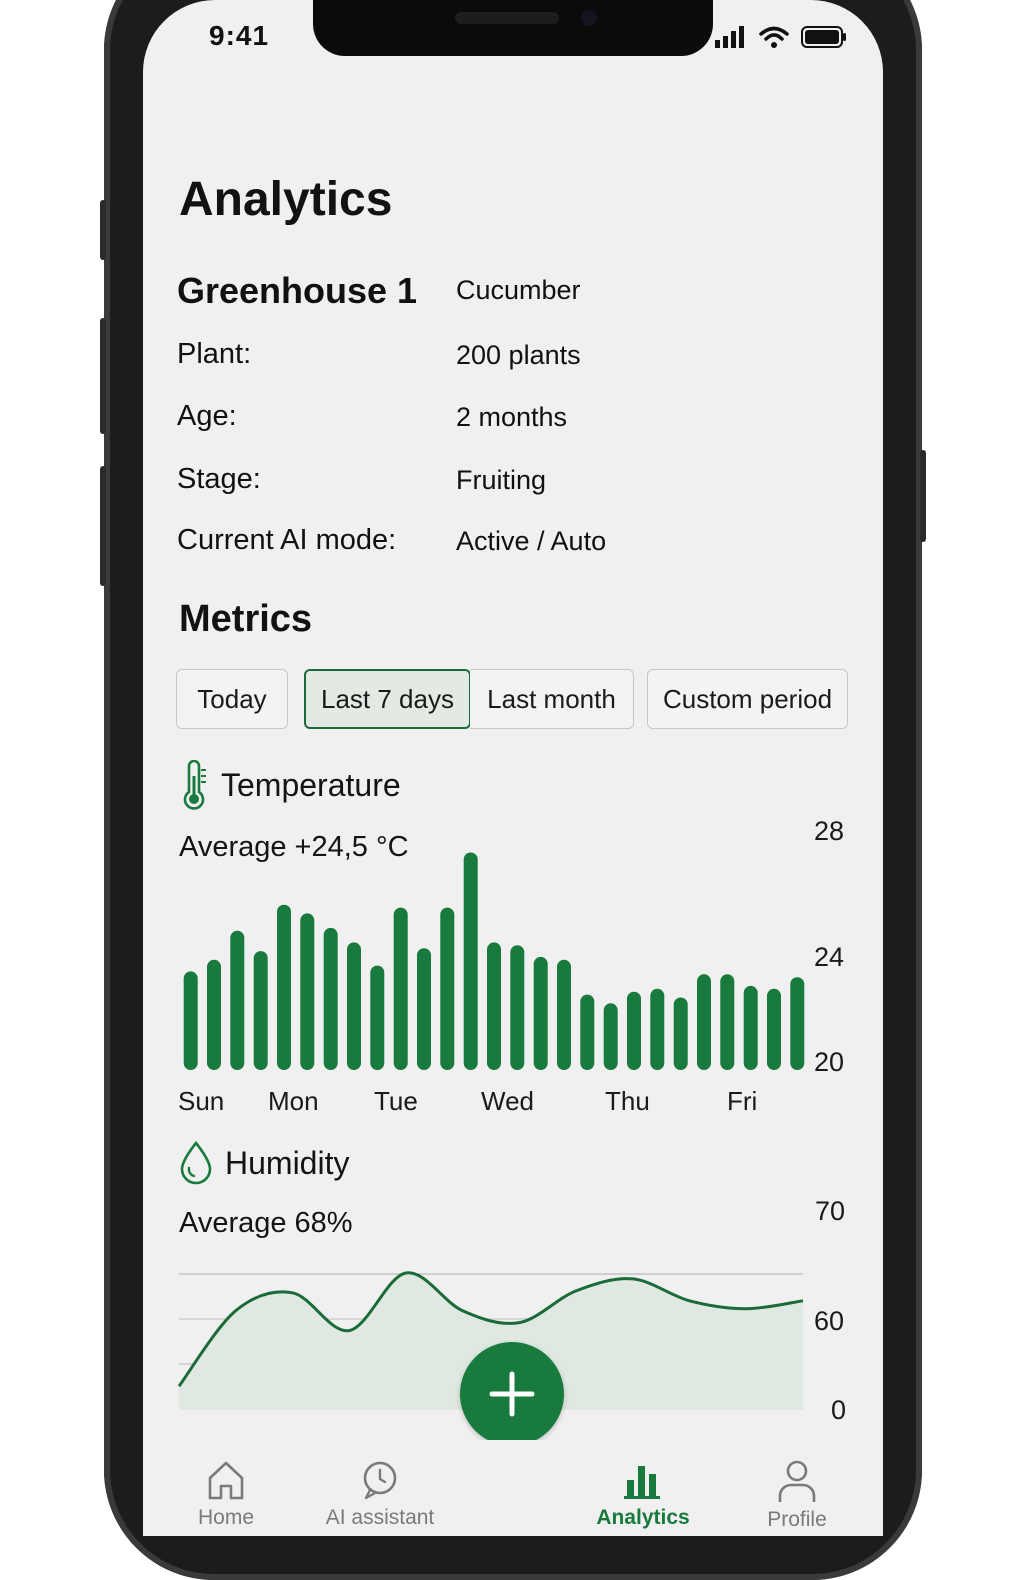 The image size is (1024, 1580). I want to click on phone-volume-down, so click(103, 526).